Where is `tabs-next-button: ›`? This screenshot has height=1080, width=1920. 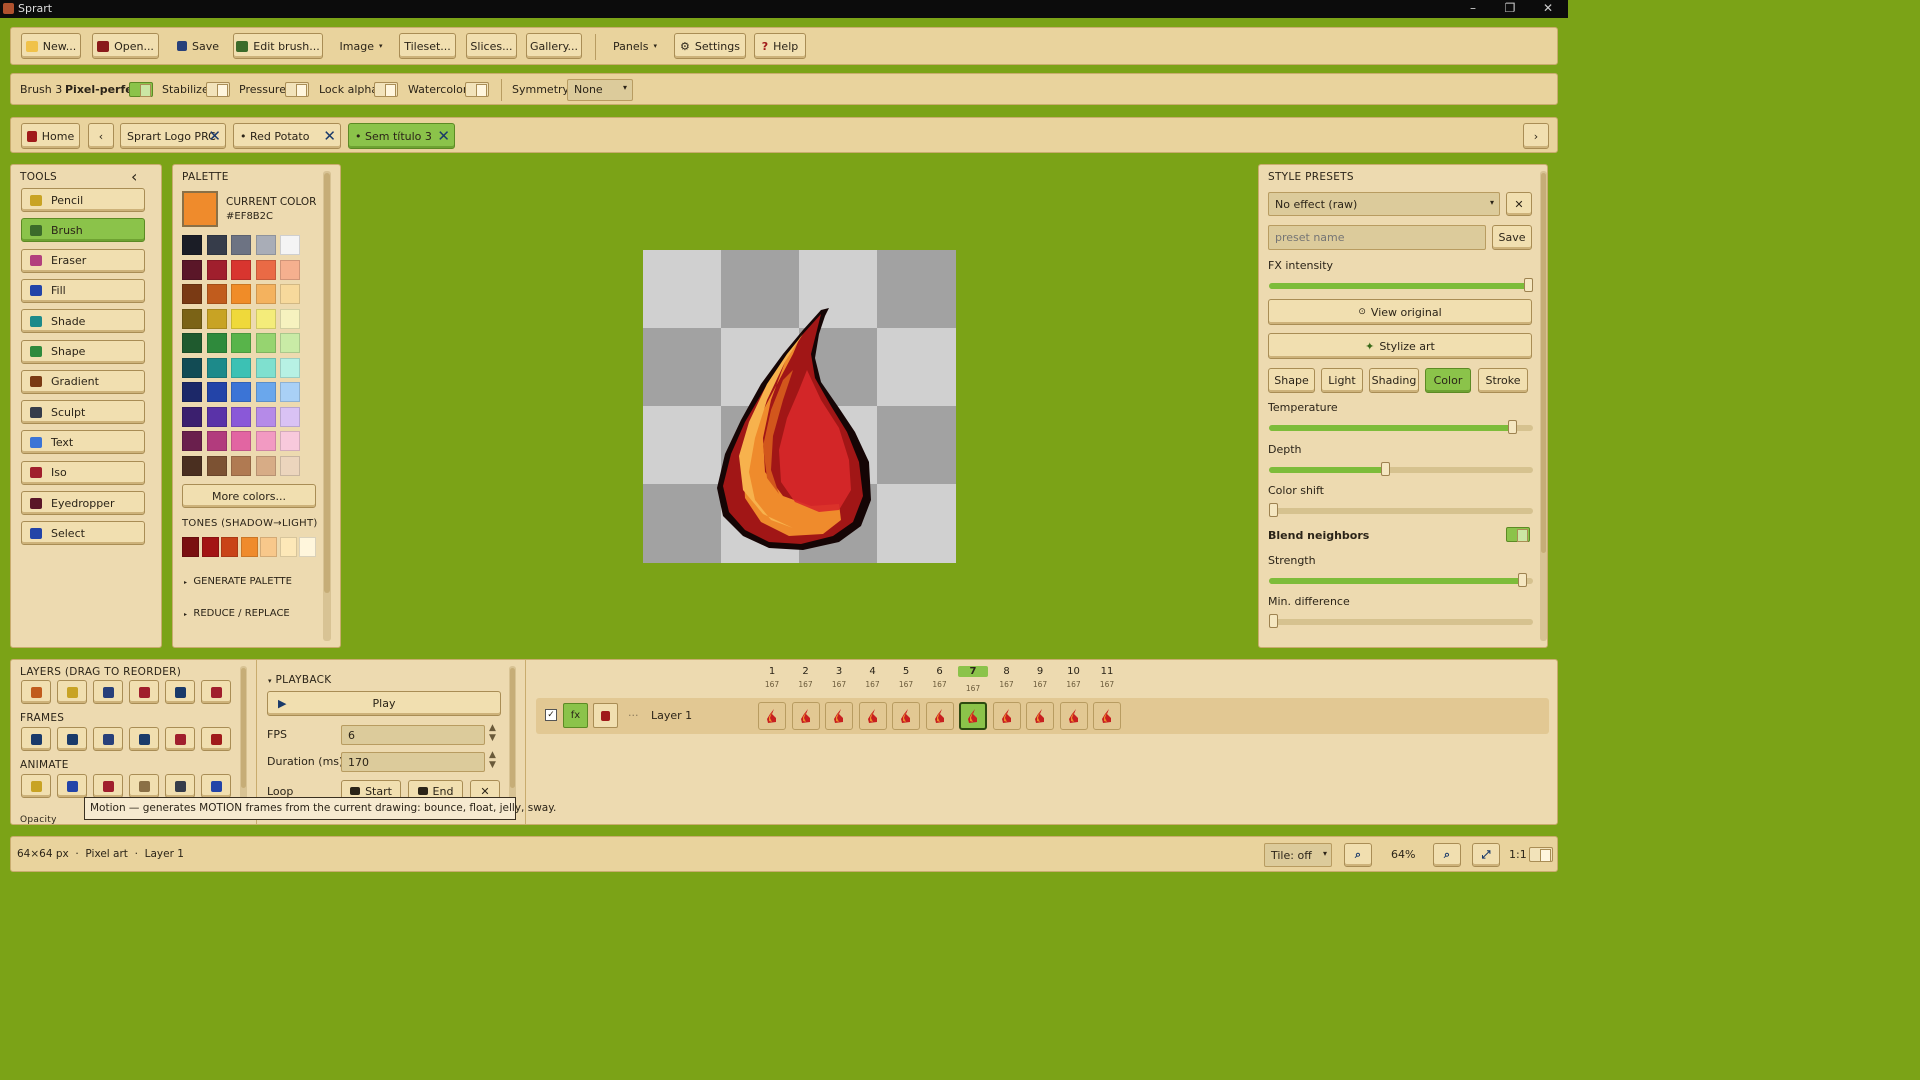
tabs-next-button: › is located at coordinates (1536, 136).